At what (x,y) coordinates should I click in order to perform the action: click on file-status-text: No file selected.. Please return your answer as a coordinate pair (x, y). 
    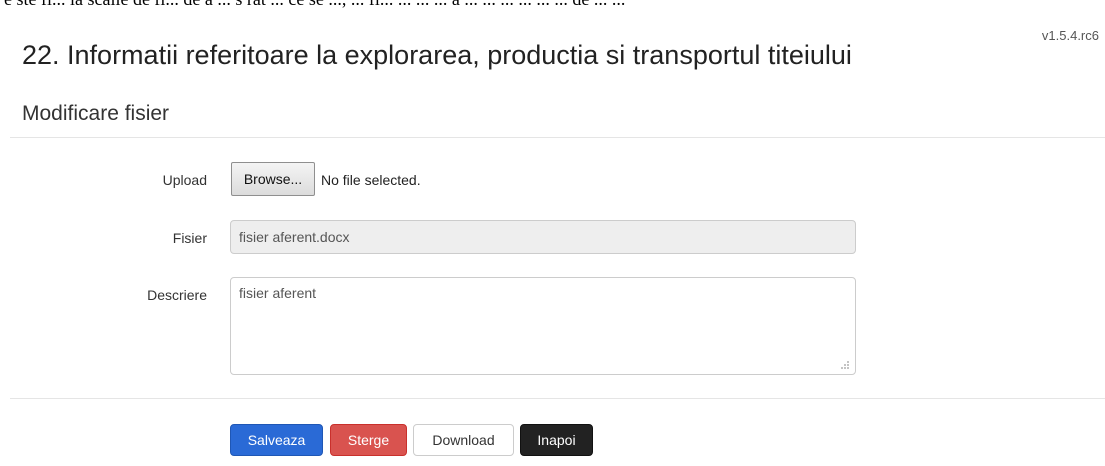
    Looking at the image, I should click on (371, 180).